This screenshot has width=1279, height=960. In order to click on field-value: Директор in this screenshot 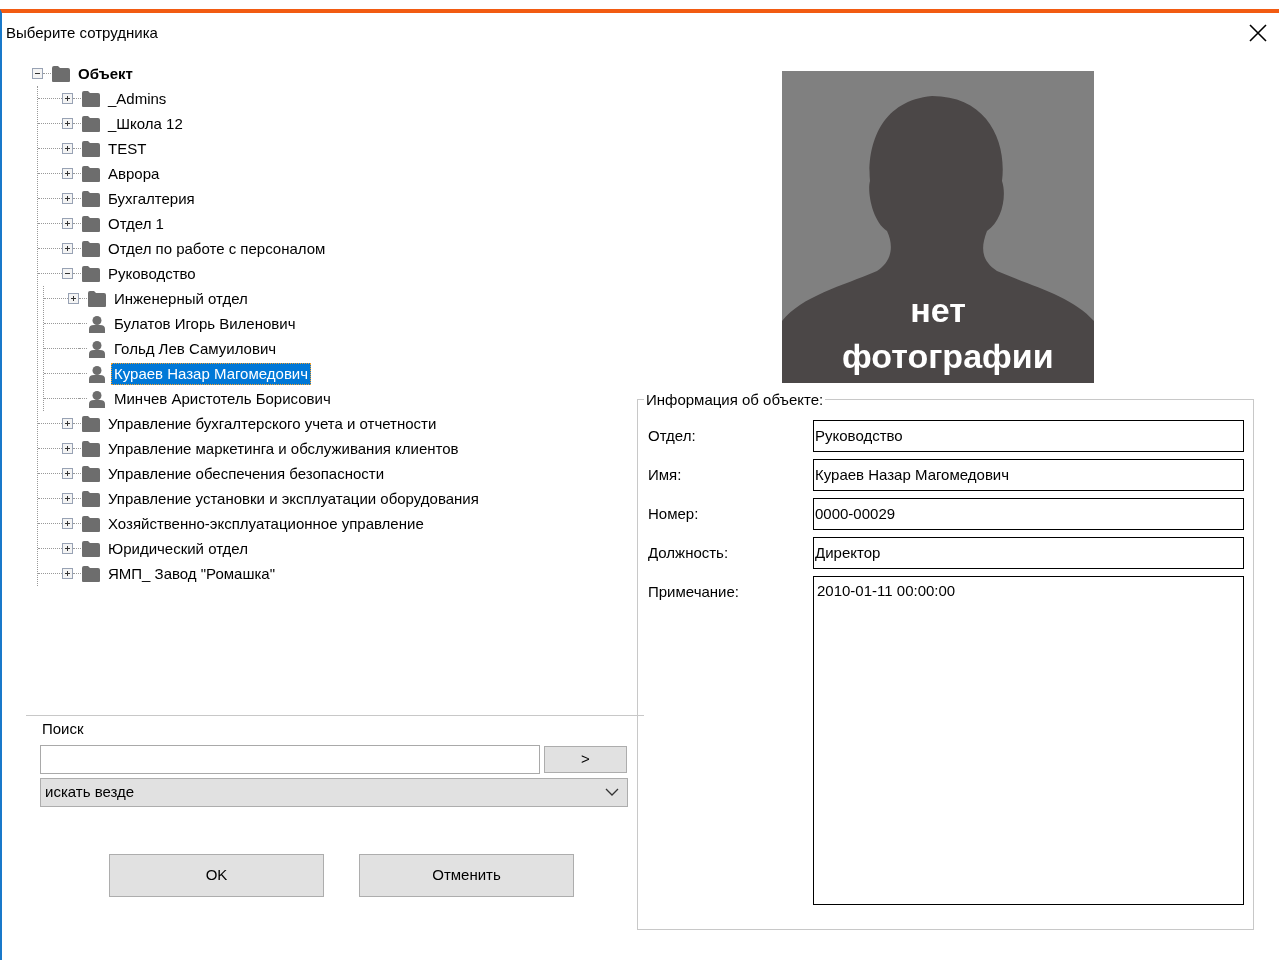, I will do `click(1028, 553)`.